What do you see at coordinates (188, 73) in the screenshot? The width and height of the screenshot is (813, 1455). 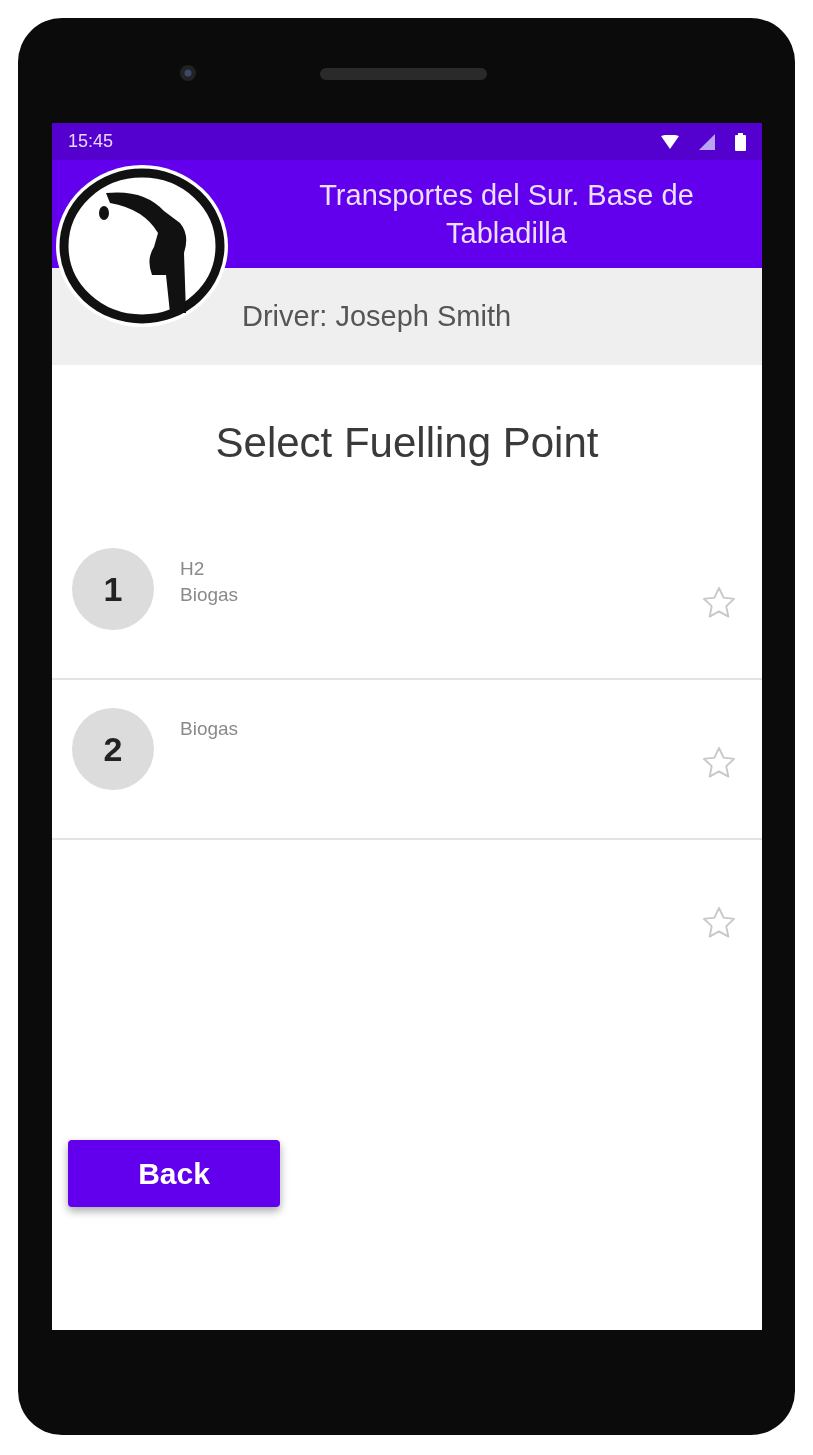 I see `camera-icon` at bounding box center [188, 73].